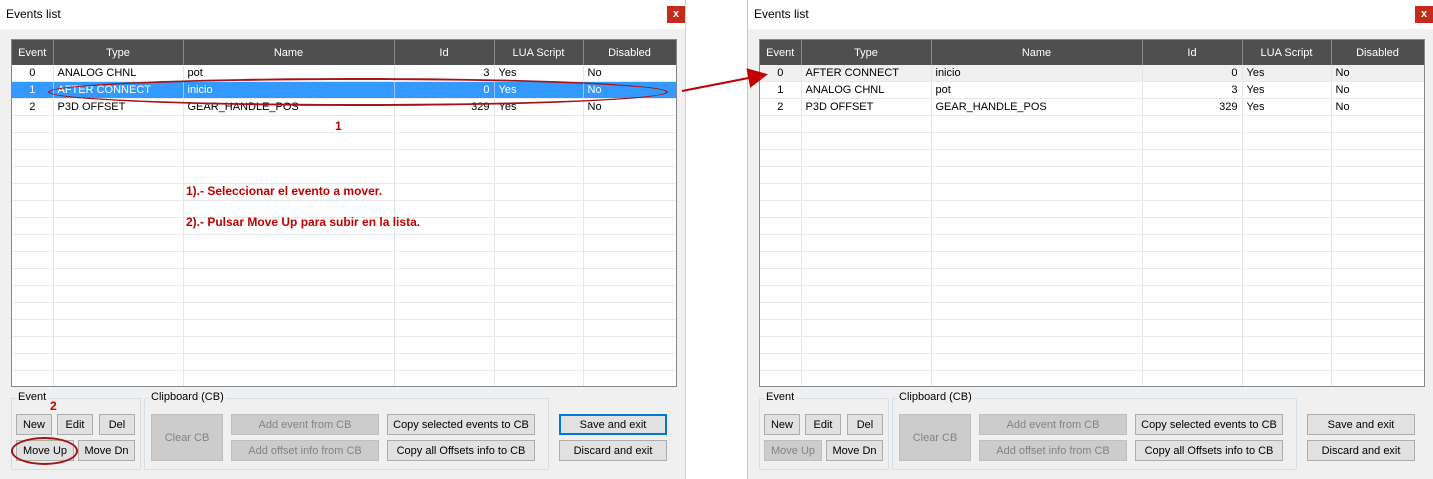  I want to click on move-arrow-overlay, so click(724, 80).